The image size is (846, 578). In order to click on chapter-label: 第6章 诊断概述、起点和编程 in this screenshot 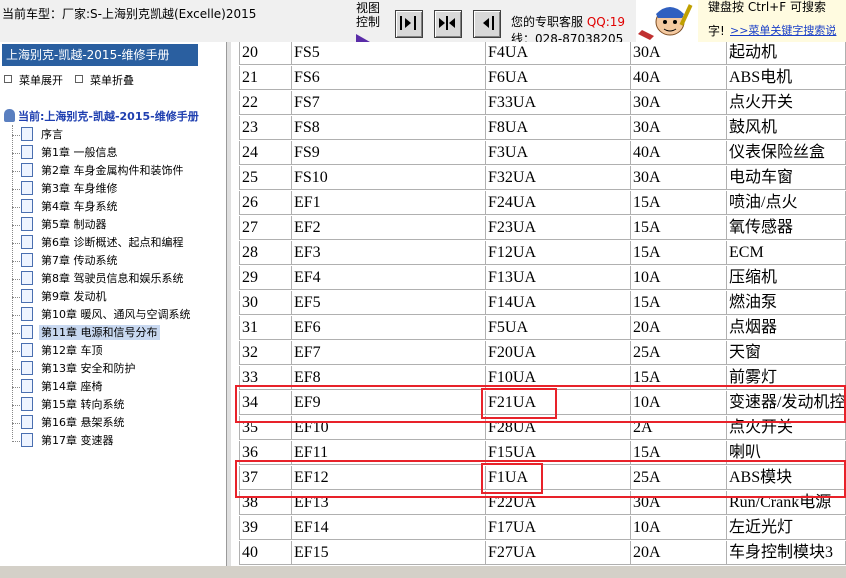, I will do `click(112, 242)`.